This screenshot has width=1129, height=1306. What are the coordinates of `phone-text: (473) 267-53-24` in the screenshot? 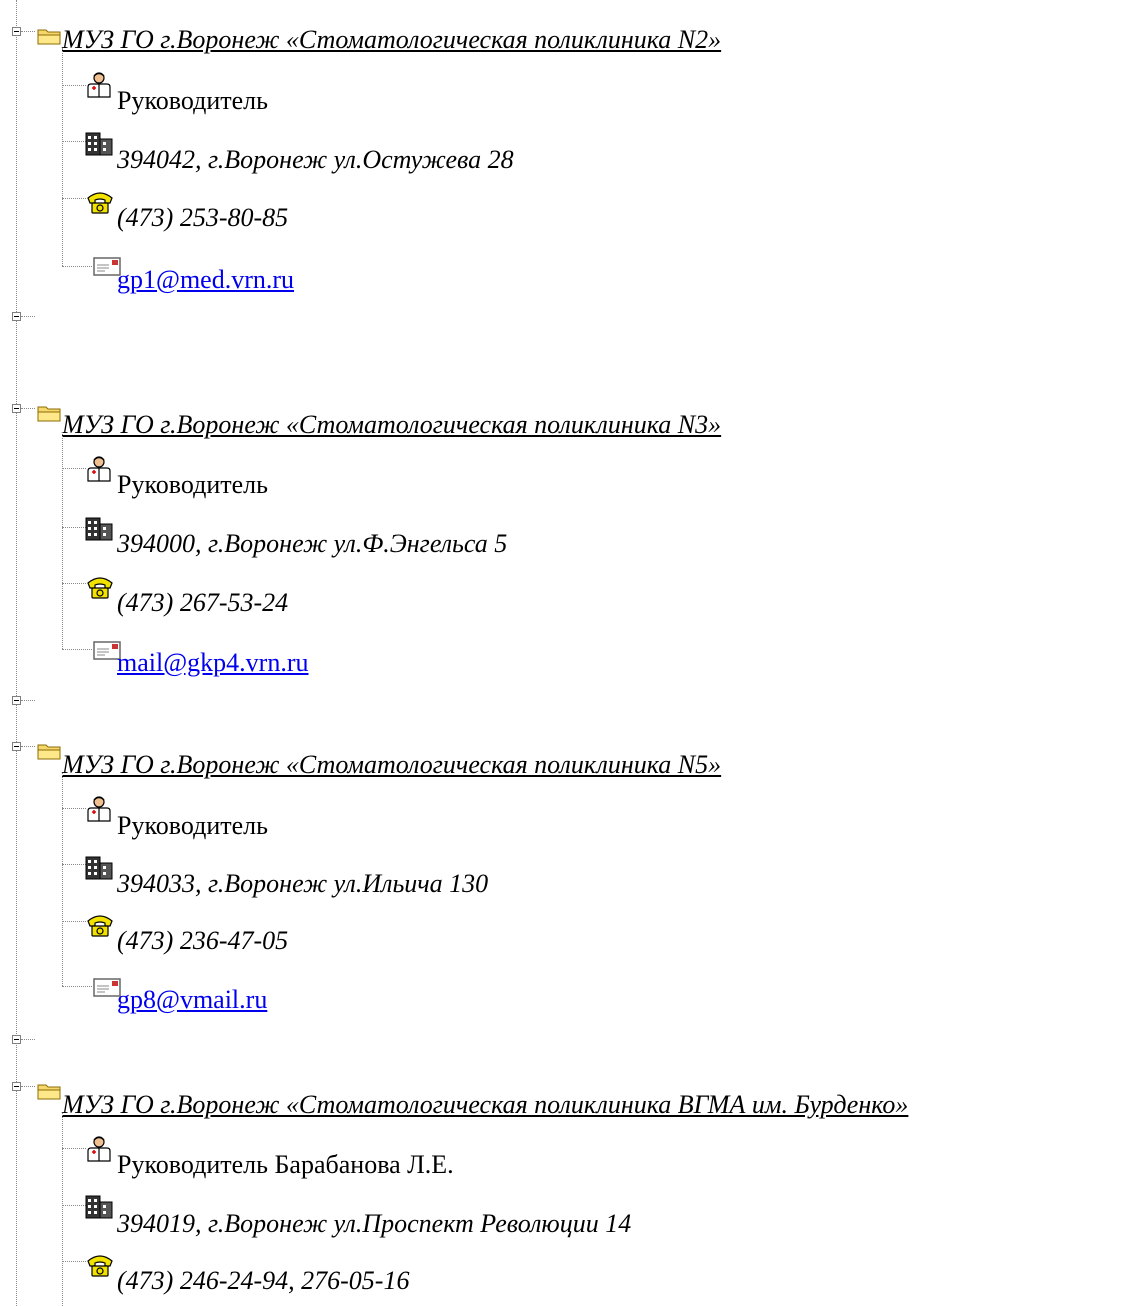 It's located at (203, 602).